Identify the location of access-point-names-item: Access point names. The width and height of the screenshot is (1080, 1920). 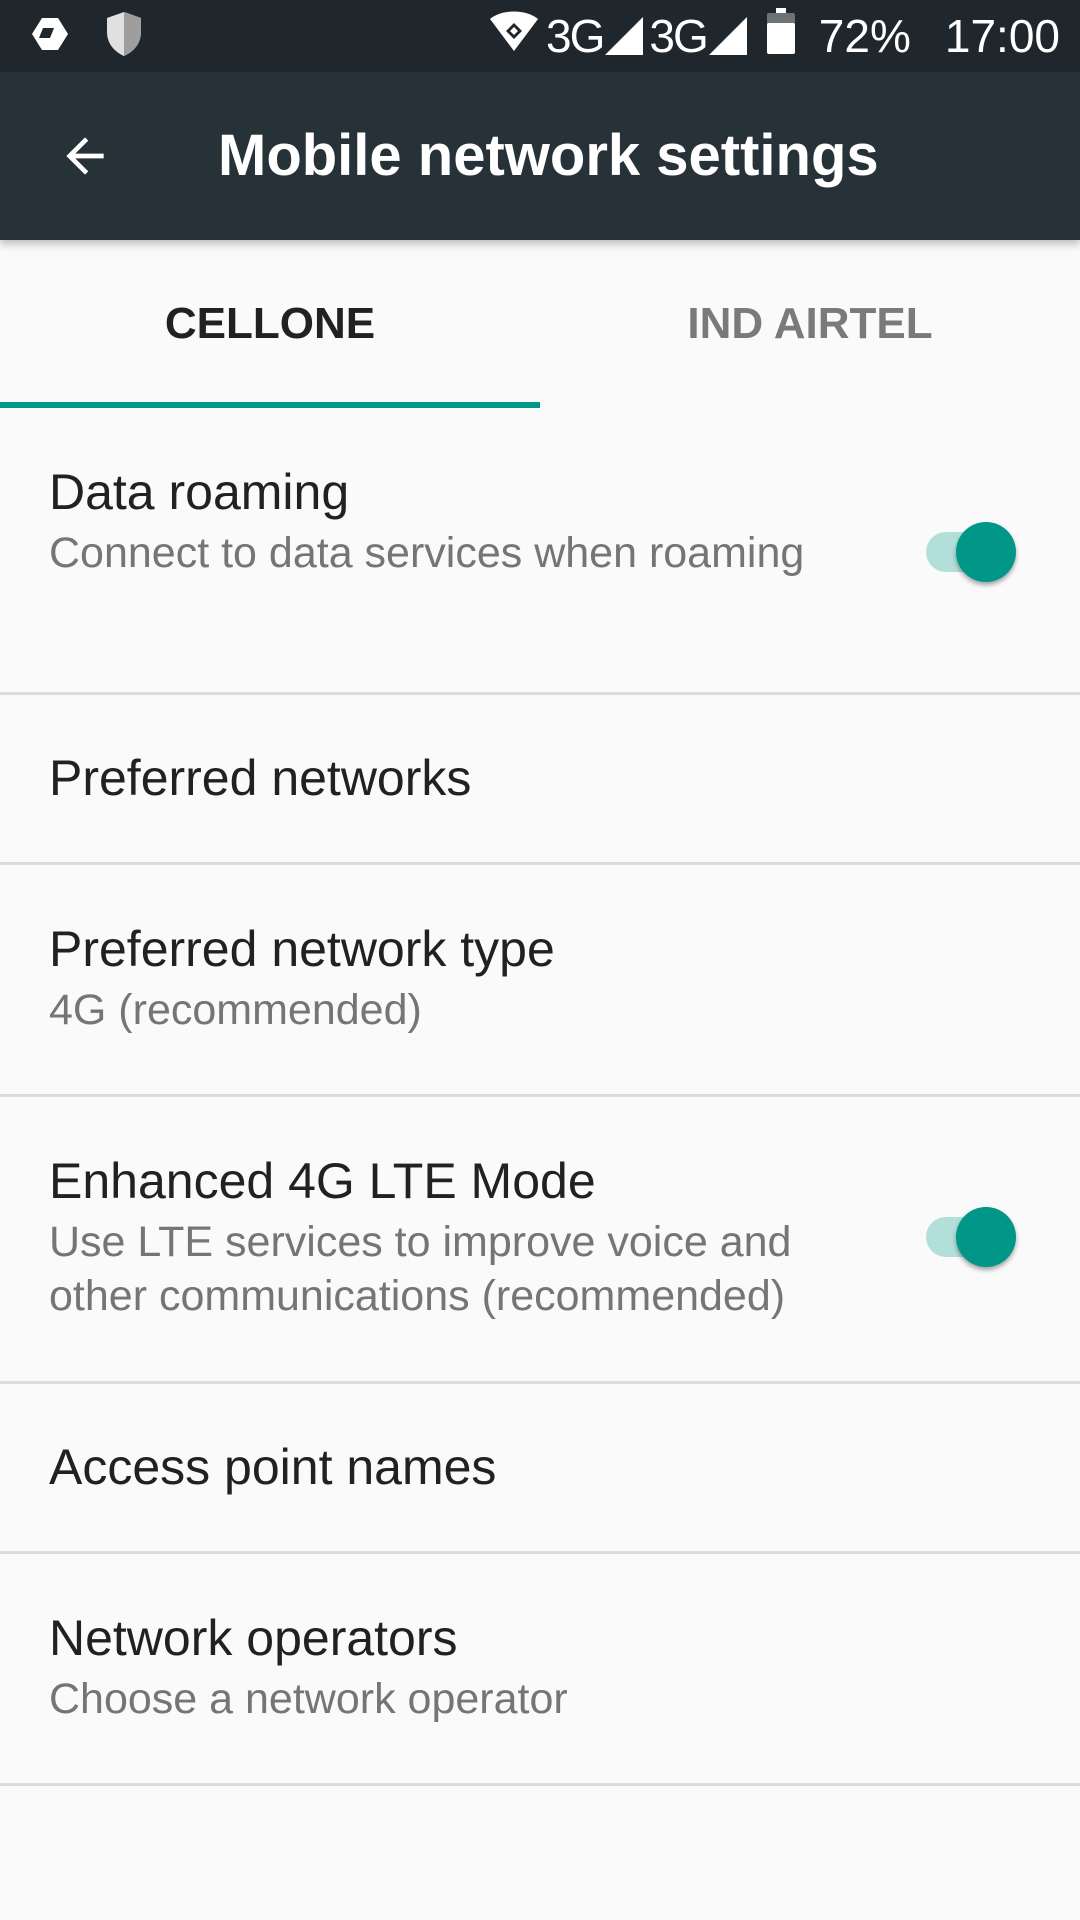
(540, 1469).